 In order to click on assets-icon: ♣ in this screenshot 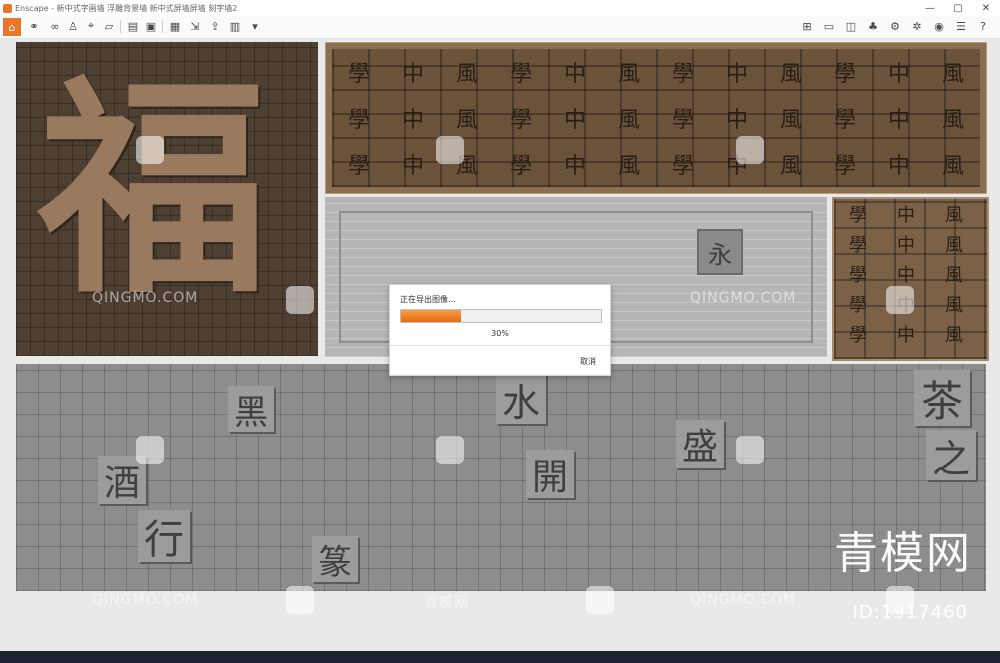, I will do `click(873, 26)`.